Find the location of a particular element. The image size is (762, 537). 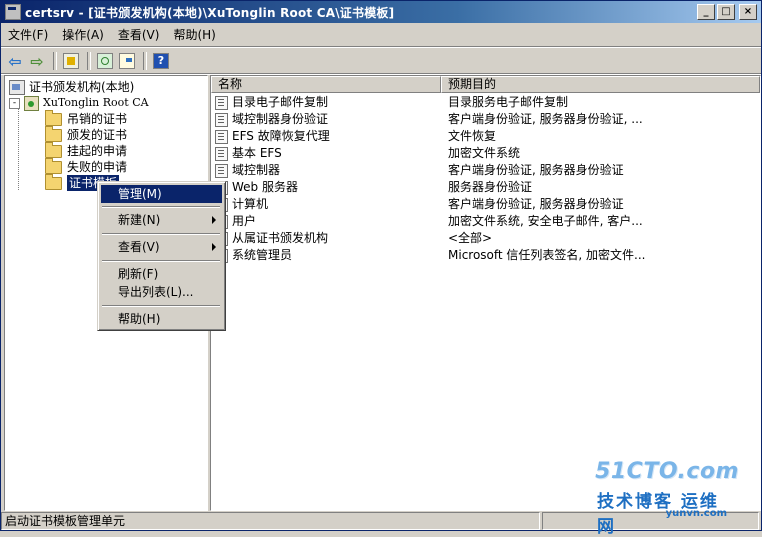

list-header: 名称 预期目的 is located at coordinates (485, 84).